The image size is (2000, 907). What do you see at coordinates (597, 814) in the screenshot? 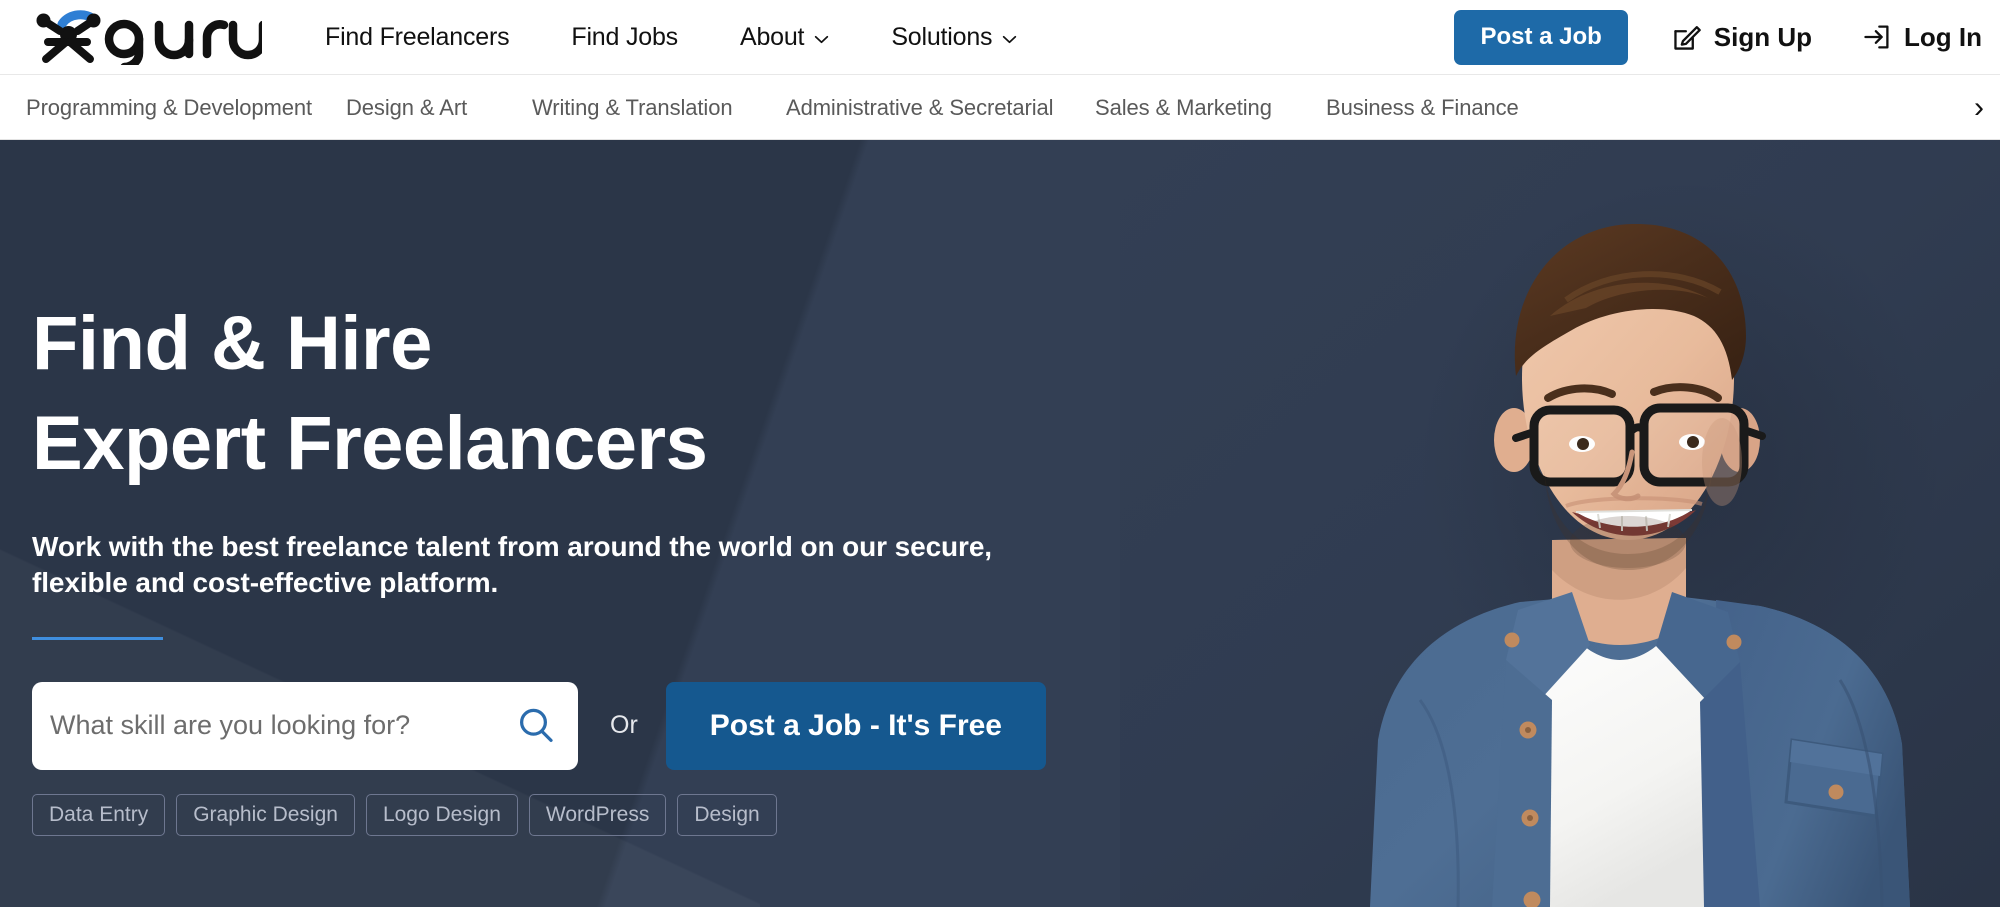
I see `skill-tag-wordpress: WordPress` at bounding box center [597, 814].